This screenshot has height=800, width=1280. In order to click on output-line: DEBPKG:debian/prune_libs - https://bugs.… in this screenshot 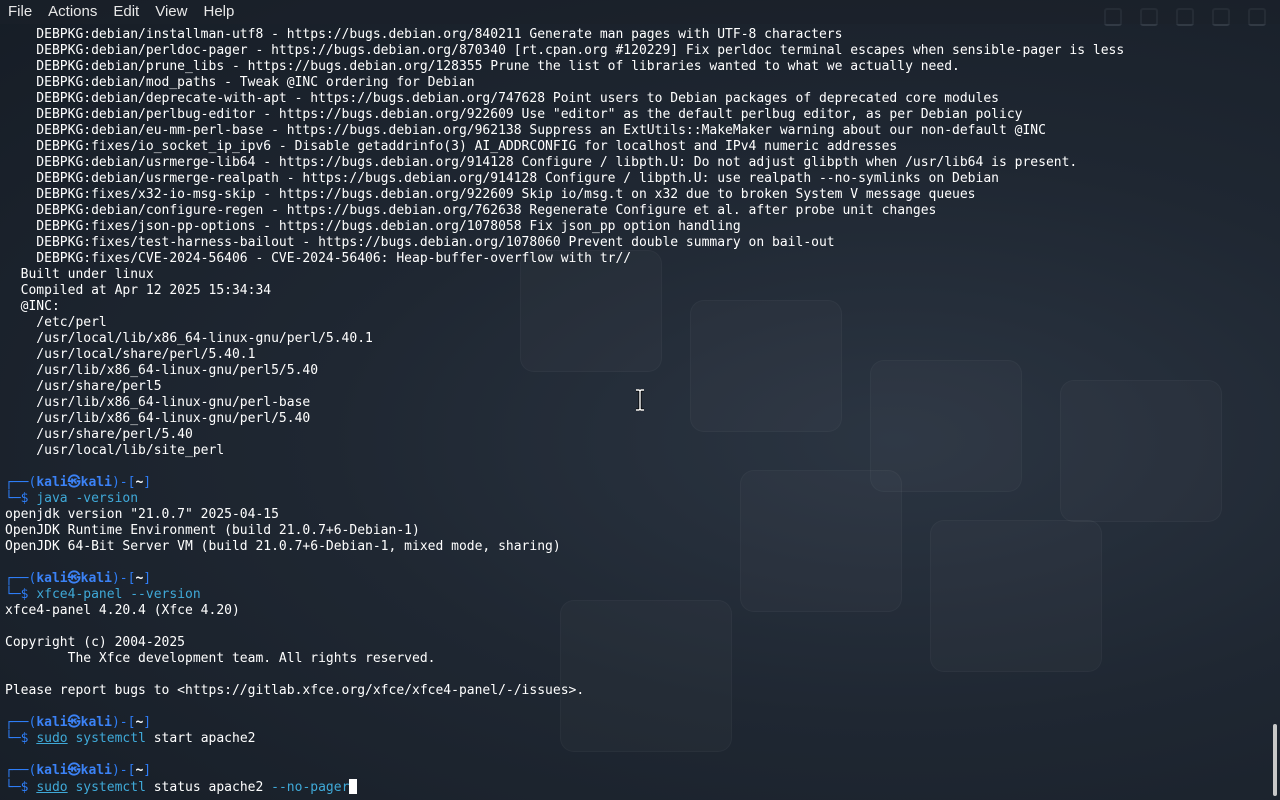, I will do `click(482, 66)`.